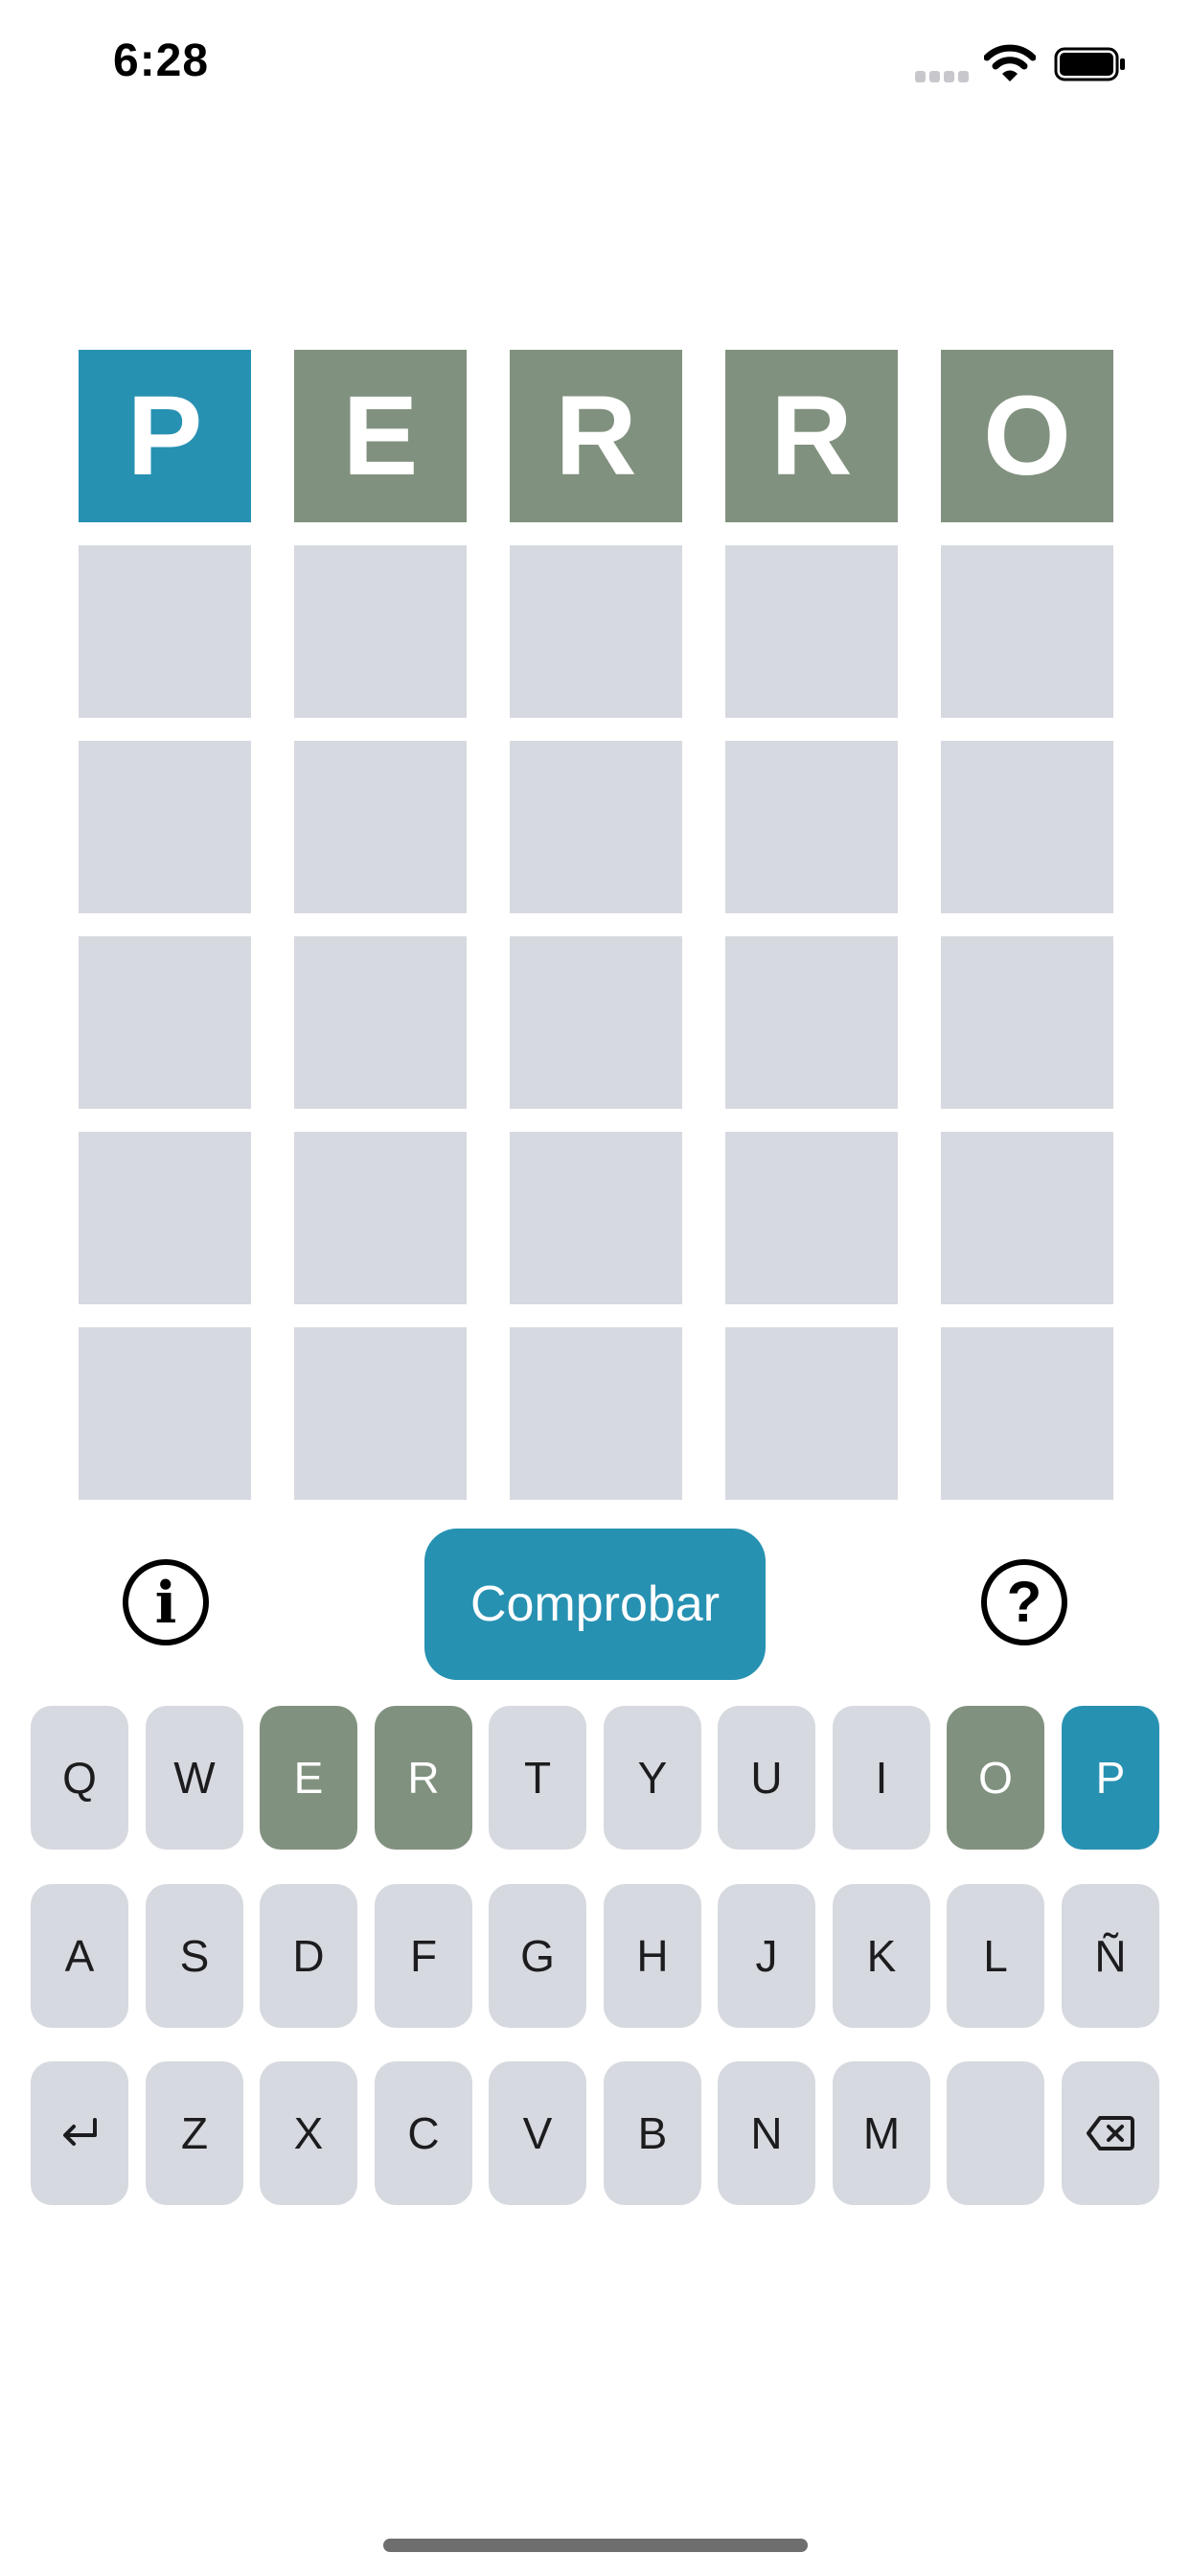 The image size is (1190, 2576). Describe the element at coordinates (882, 2133) in the screenshot. I see `key-m: M` at that location.